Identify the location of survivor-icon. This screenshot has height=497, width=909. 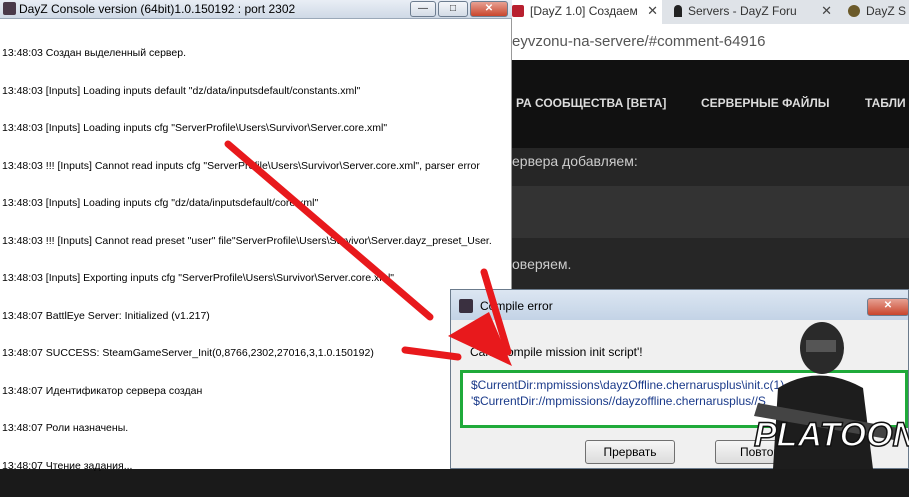
(678, 11).